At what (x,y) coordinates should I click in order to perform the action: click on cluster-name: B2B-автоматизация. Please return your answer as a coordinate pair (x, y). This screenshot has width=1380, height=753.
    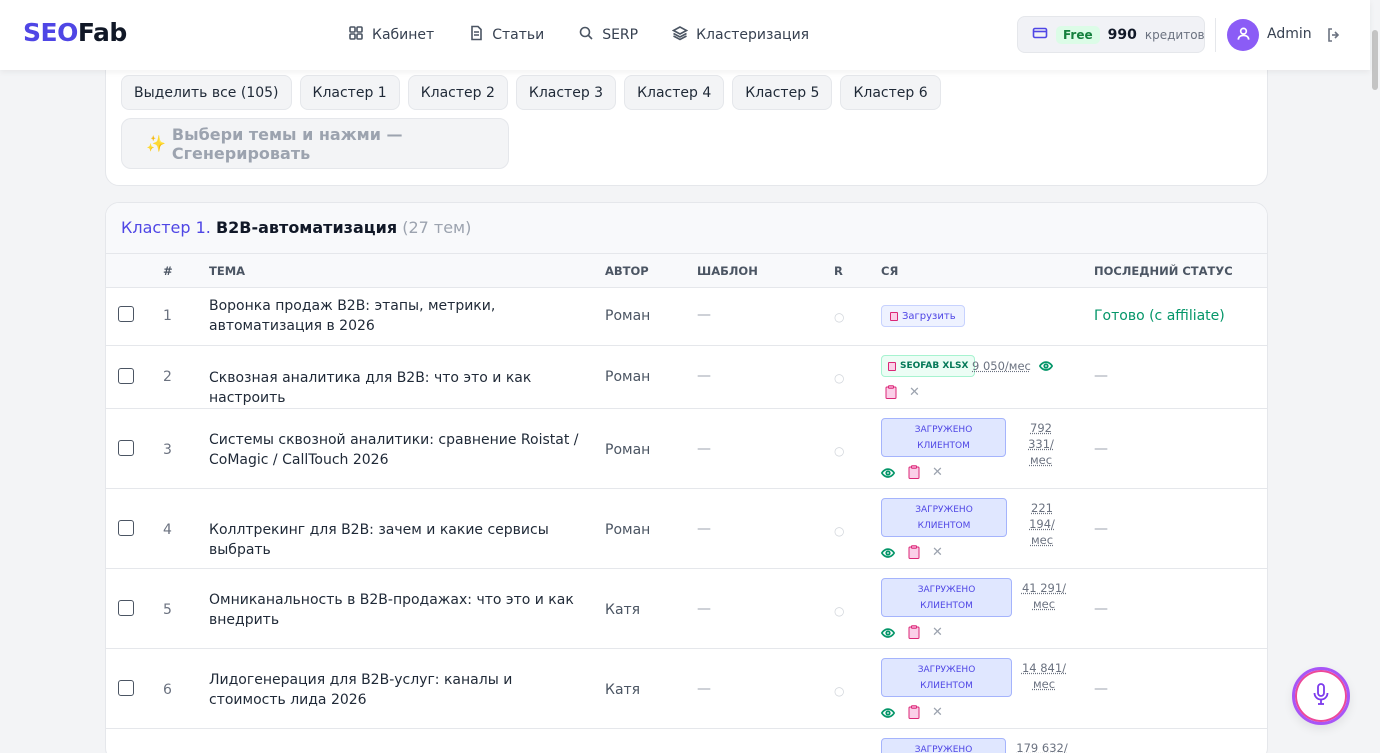
    Looking at the image, I should click on (306, 227).